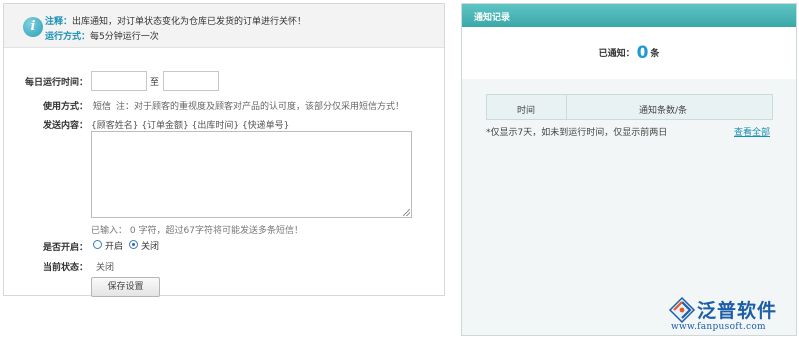 This screenshot has height=344, width=799. Describe the element at coordinates (655, 54) in the screenshot. I see `notified-unit: 条` at that location.